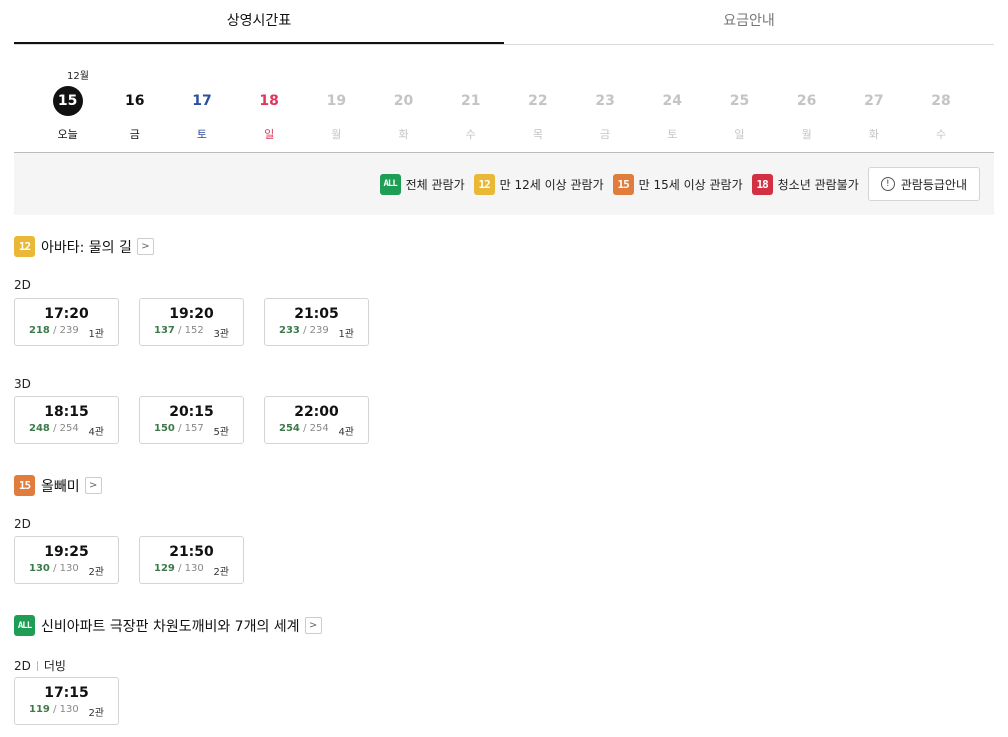 Image resolution: width=1008 pixels, height=737 pixels. Describe the element at coordinates (435, 184) in the screenshot. I see `legend-label: 전체 관람가` at that location.